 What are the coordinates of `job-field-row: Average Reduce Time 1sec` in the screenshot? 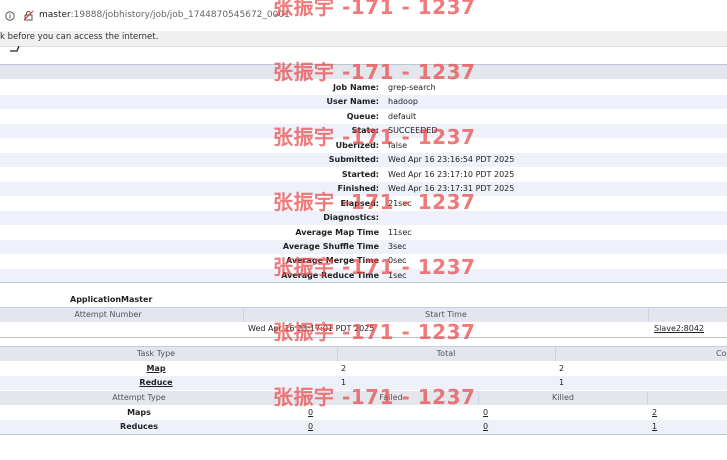 It's located at (363, 275).